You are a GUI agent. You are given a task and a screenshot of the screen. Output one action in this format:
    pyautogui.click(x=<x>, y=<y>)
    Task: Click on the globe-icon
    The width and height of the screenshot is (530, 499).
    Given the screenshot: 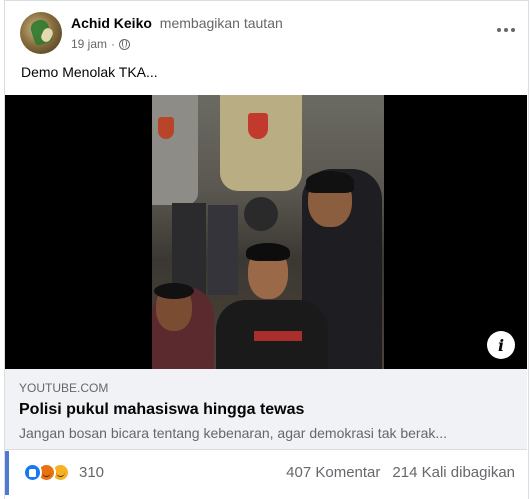 What is the action you would take?
    pyautogui.click(x=125, y=44)
    